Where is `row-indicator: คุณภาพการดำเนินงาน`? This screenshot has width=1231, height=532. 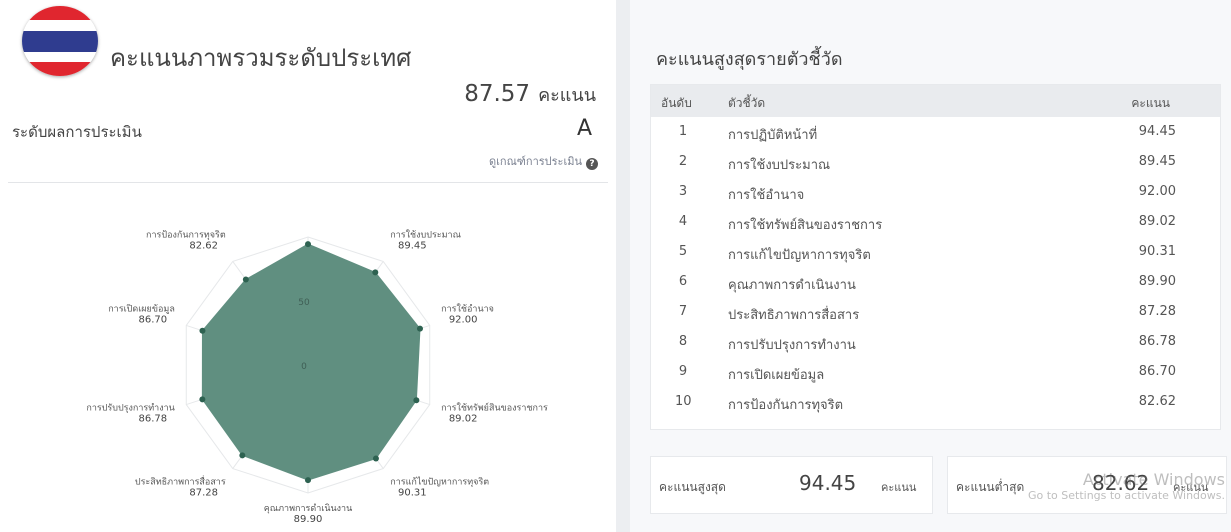 row-indicator: คุณภาพการดำเนินงาน is located at coordinates (792, 285).